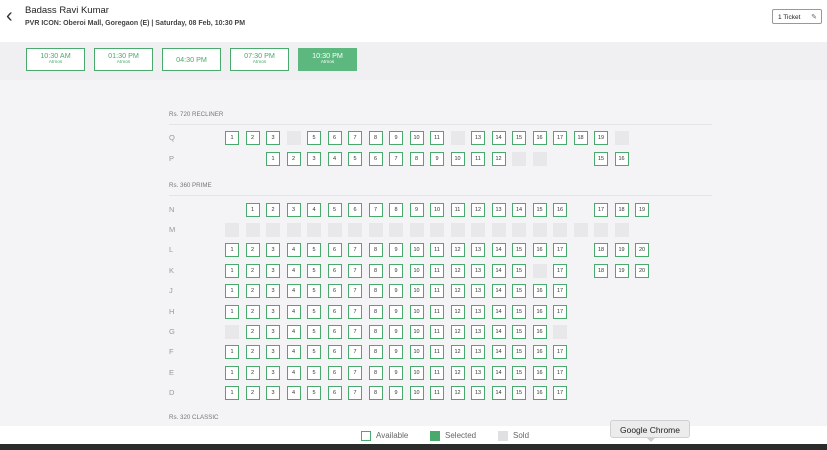 The height and width of the screenshot is (450, 827). What do you see at coordinates (273, 312) in the screenshot?
I see `seat-h-3: 3` at bounding box center [273, 312].